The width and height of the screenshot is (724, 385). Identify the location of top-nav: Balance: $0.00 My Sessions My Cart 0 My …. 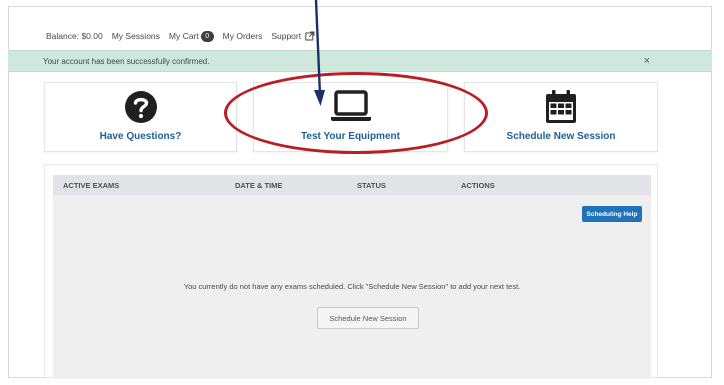
(185, 36).